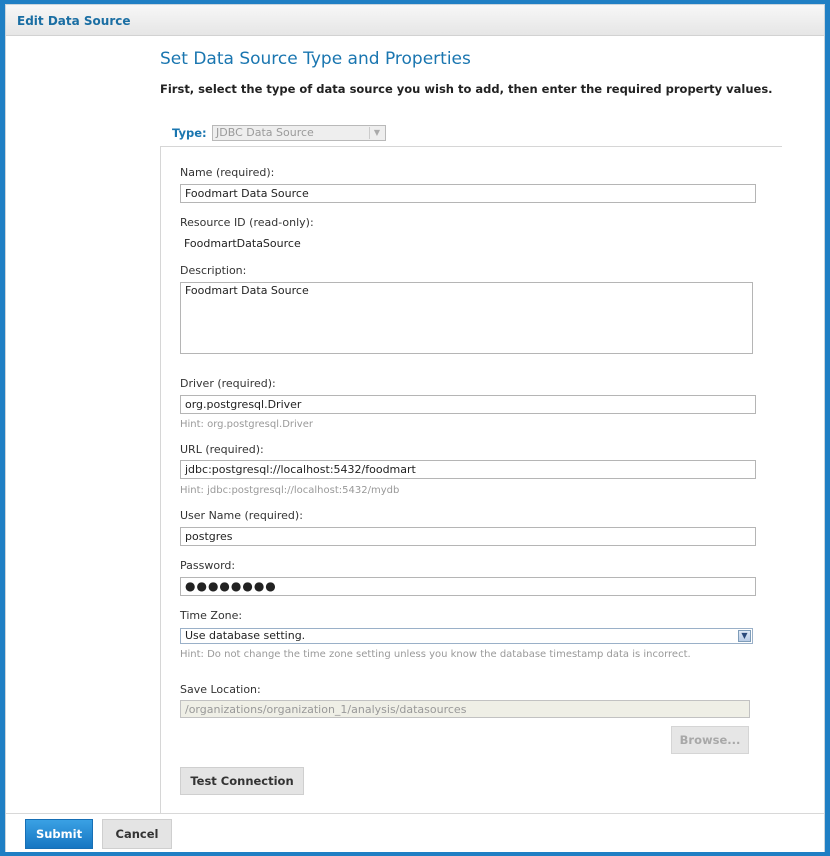 This screenshot has height=856, width=830. What do you see at coordinates (208, 565) in the screenshot?
I see `password-label: Password:` at bounding box center [208, 565].